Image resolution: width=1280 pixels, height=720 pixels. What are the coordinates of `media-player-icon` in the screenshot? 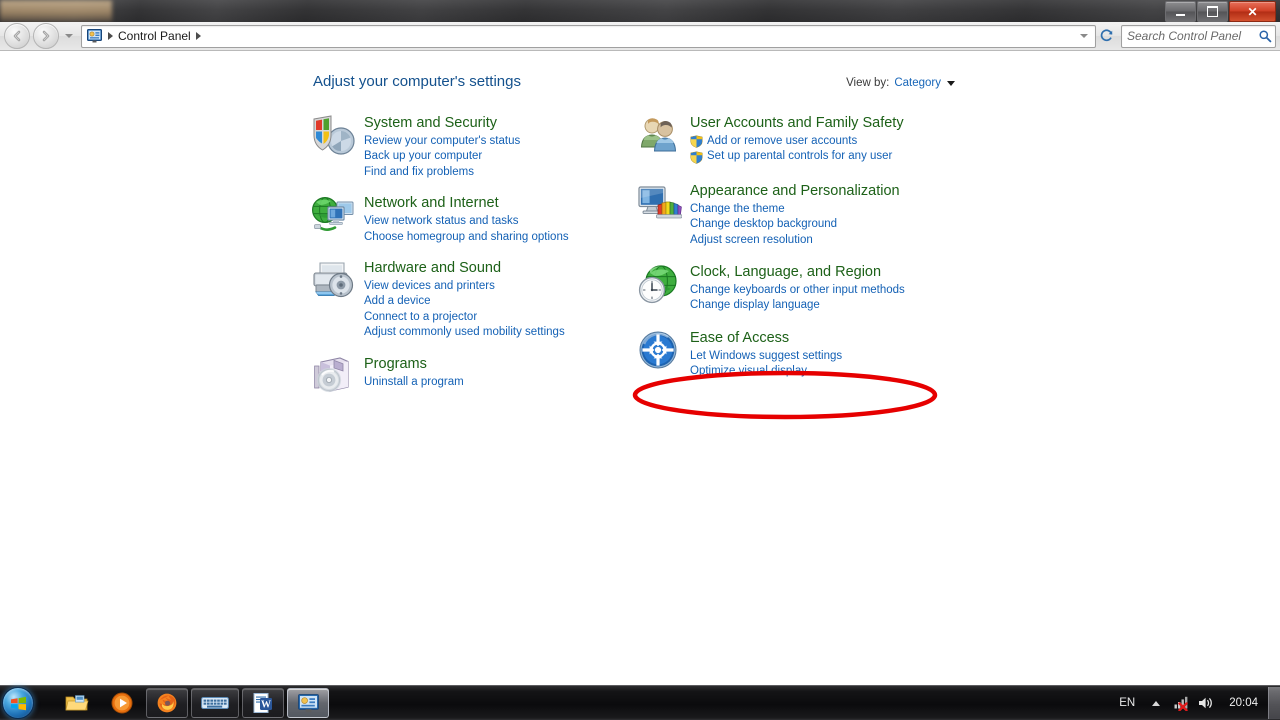 It's located at (122, 703).